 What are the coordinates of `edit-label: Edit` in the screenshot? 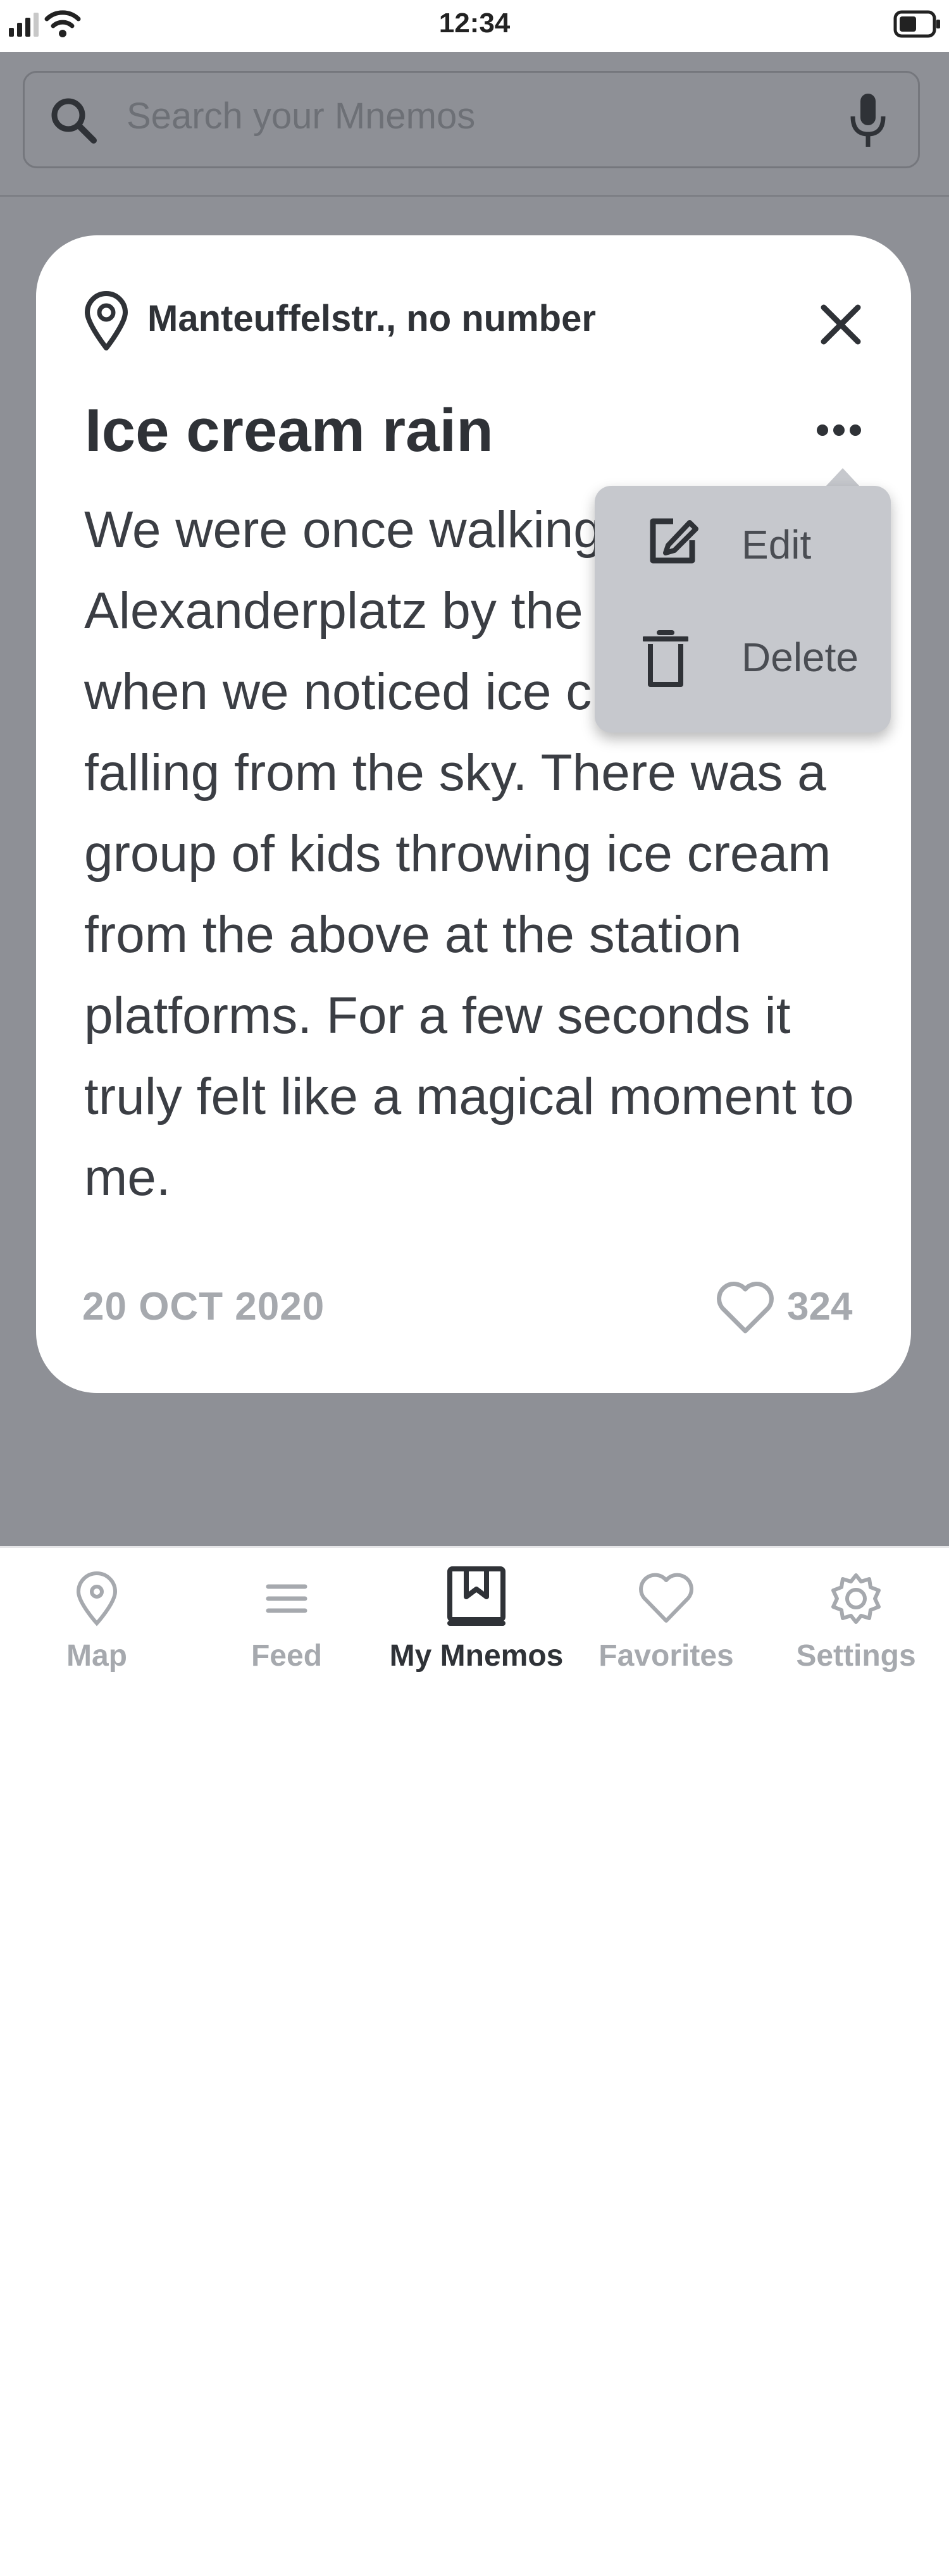 It's located at (776, 544).